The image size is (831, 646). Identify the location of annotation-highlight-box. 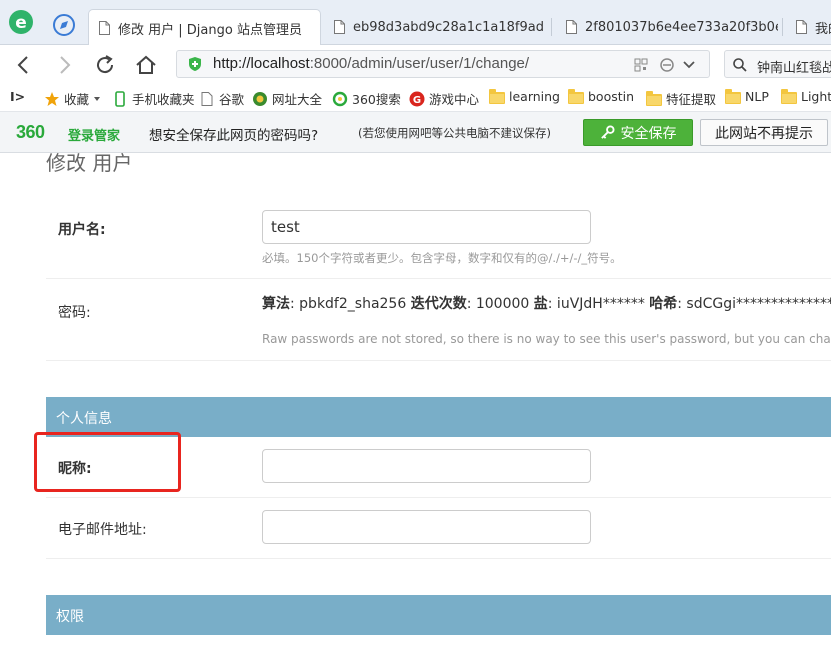
(107, 462).